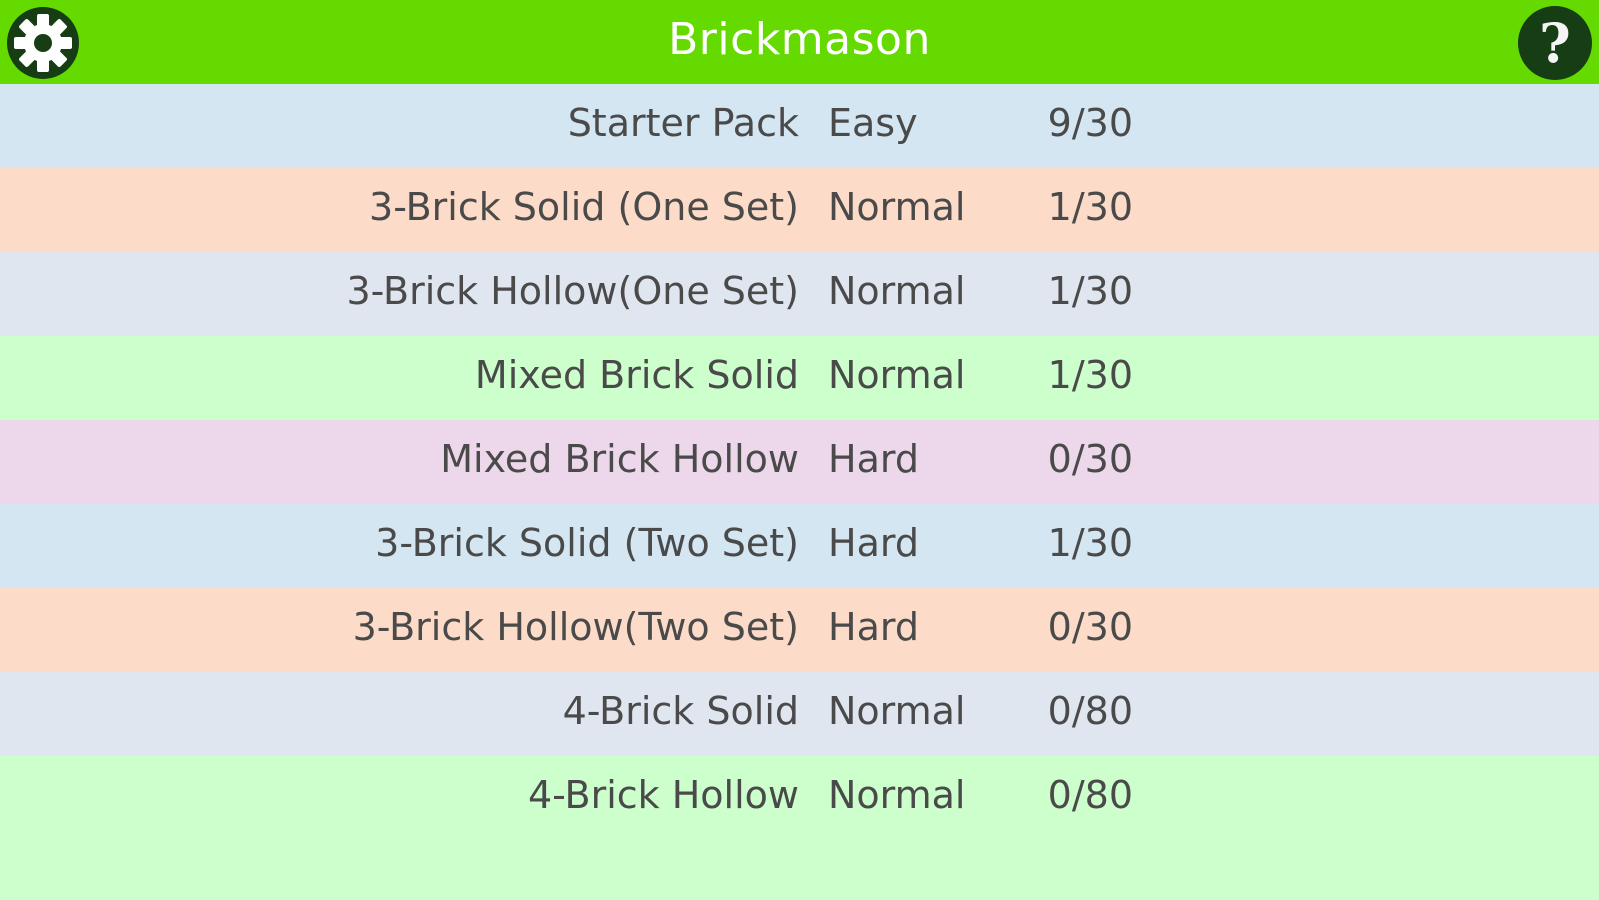 This screenshot has height=900, width=1599. What do you see at coordinates (683, 123) in the screenshot?
I see `pack-name: Starter Pack` at bounding box center [683, 123].